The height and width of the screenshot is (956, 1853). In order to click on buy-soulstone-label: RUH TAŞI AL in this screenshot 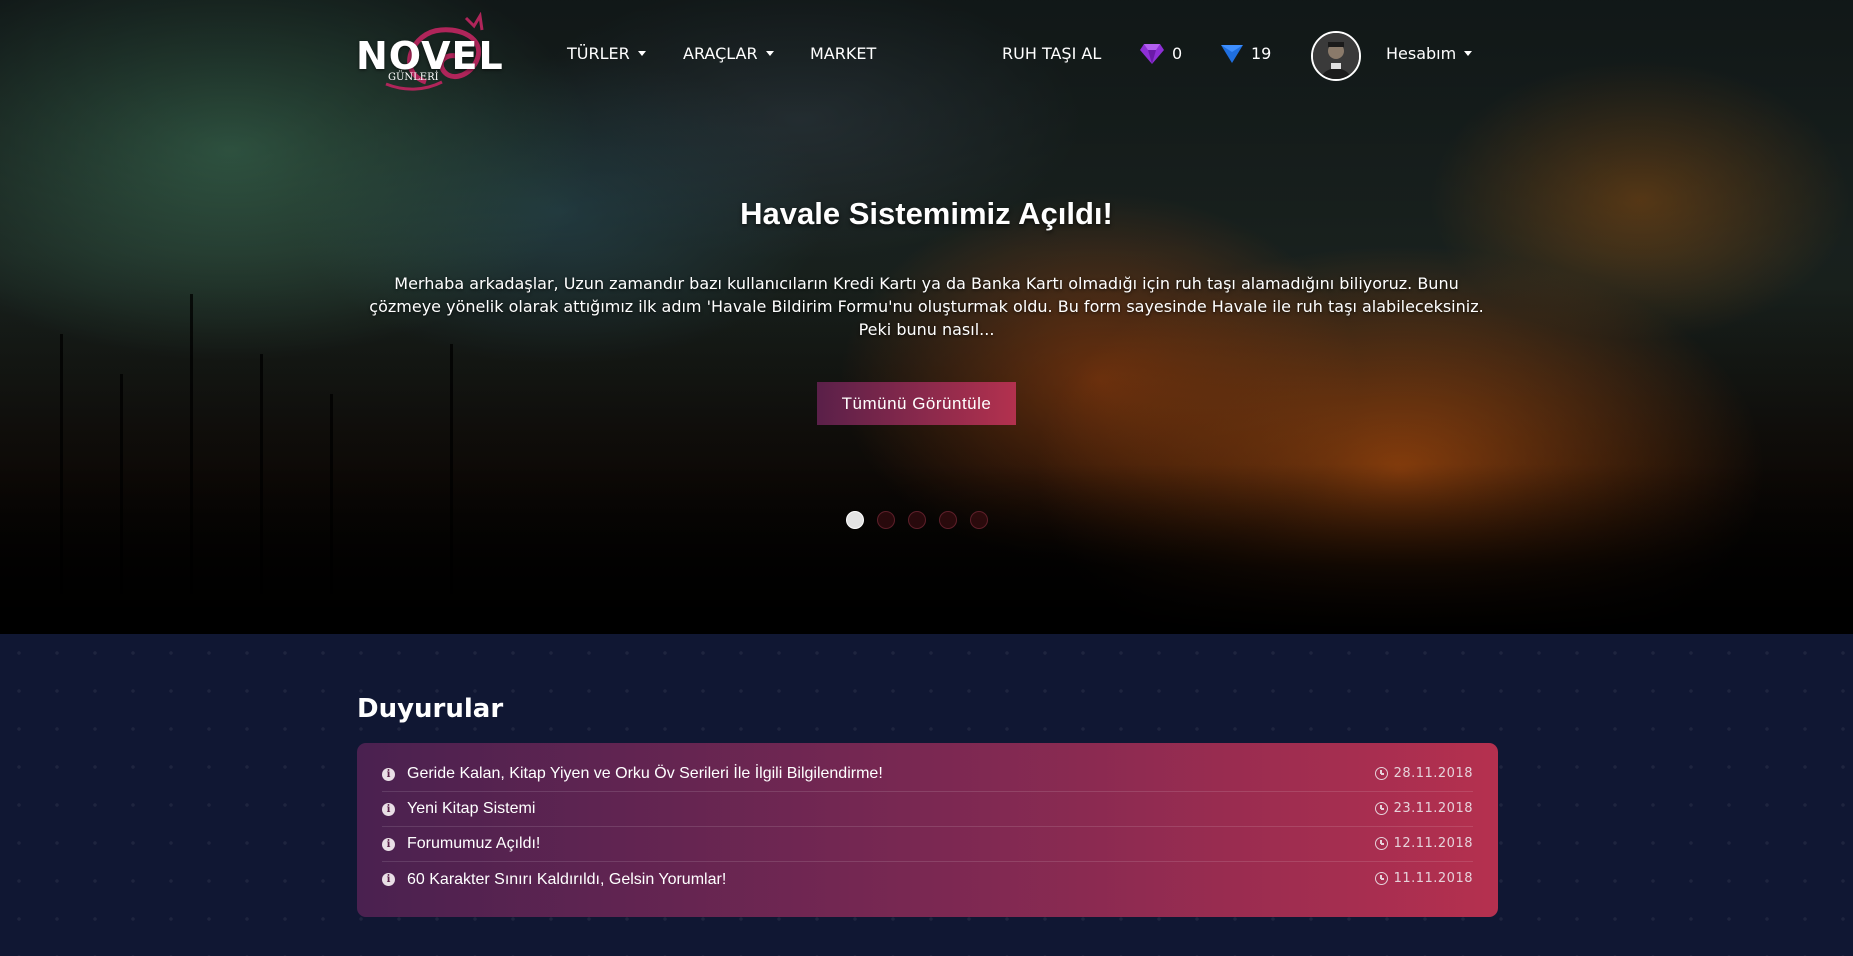, I will do `click(1052, 53)`.